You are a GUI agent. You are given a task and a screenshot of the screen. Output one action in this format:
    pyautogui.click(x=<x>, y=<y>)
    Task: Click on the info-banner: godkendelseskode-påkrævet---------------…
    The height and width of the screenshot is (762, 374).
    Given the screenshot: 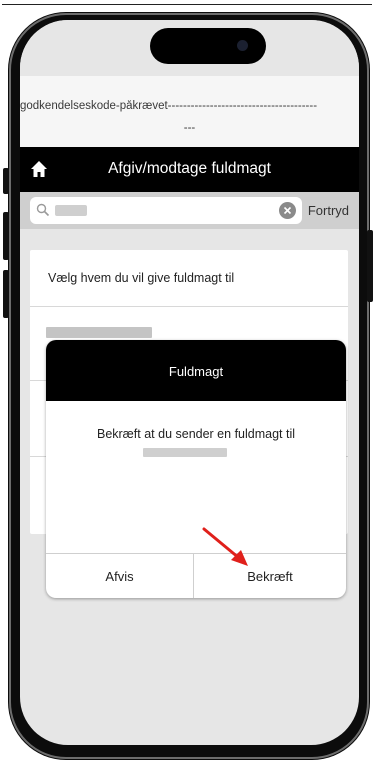 What is the action you would take?
    pyautogui.click(x=189, y=111)
    